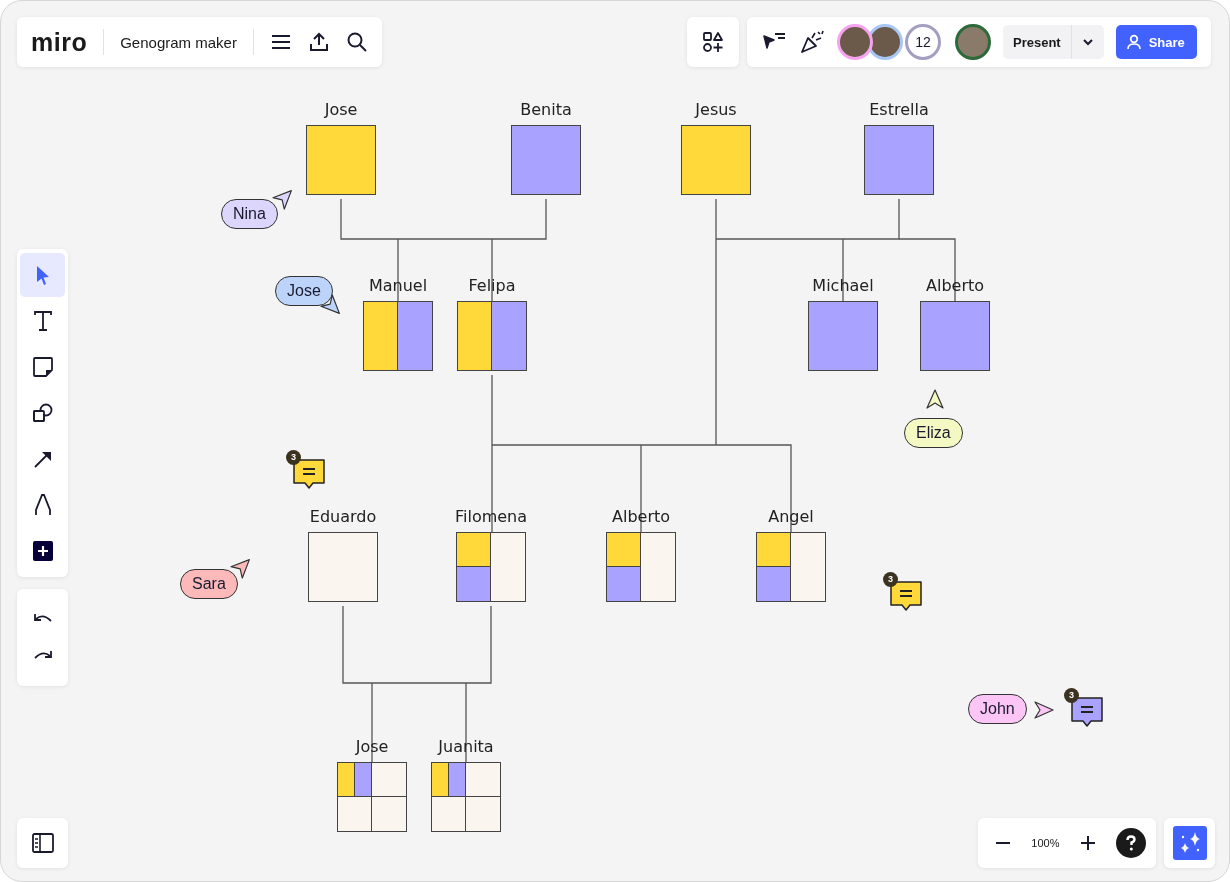  I want to click on sticky-note-icon, so click(42, 367).